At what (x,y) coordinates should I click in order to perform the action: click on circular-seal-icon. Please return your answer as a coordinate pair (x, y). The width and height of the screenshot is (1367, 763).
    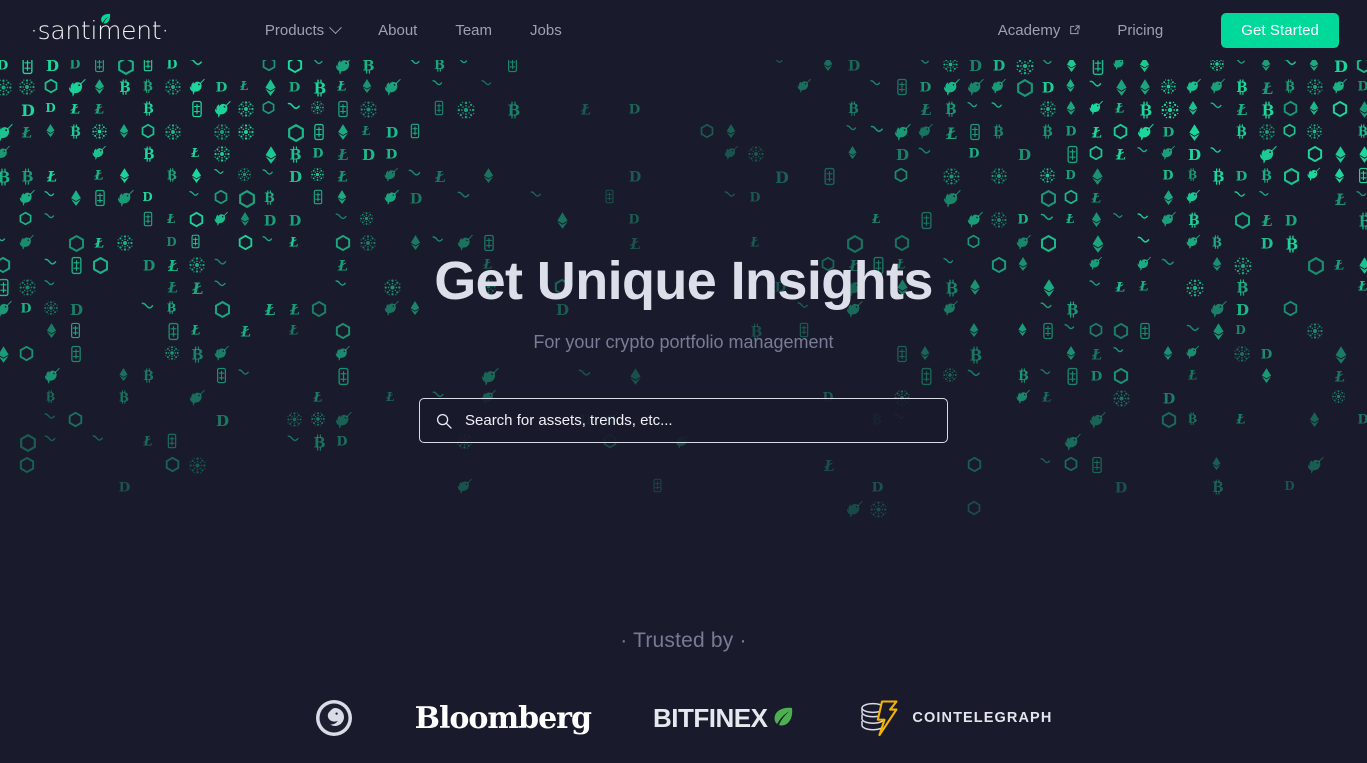
    Looking at the image, I should click on (333, 718).